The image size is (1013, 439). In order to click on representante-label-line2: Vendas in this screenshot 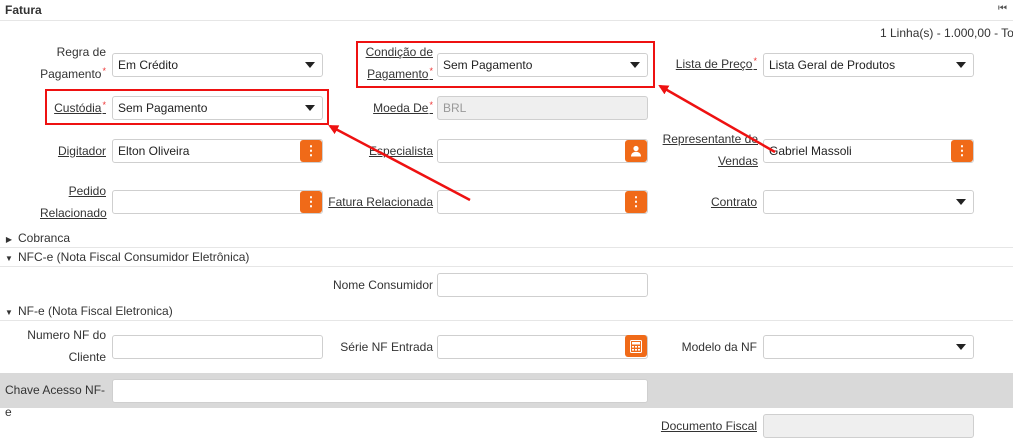, I will do `click(704, 161)`.